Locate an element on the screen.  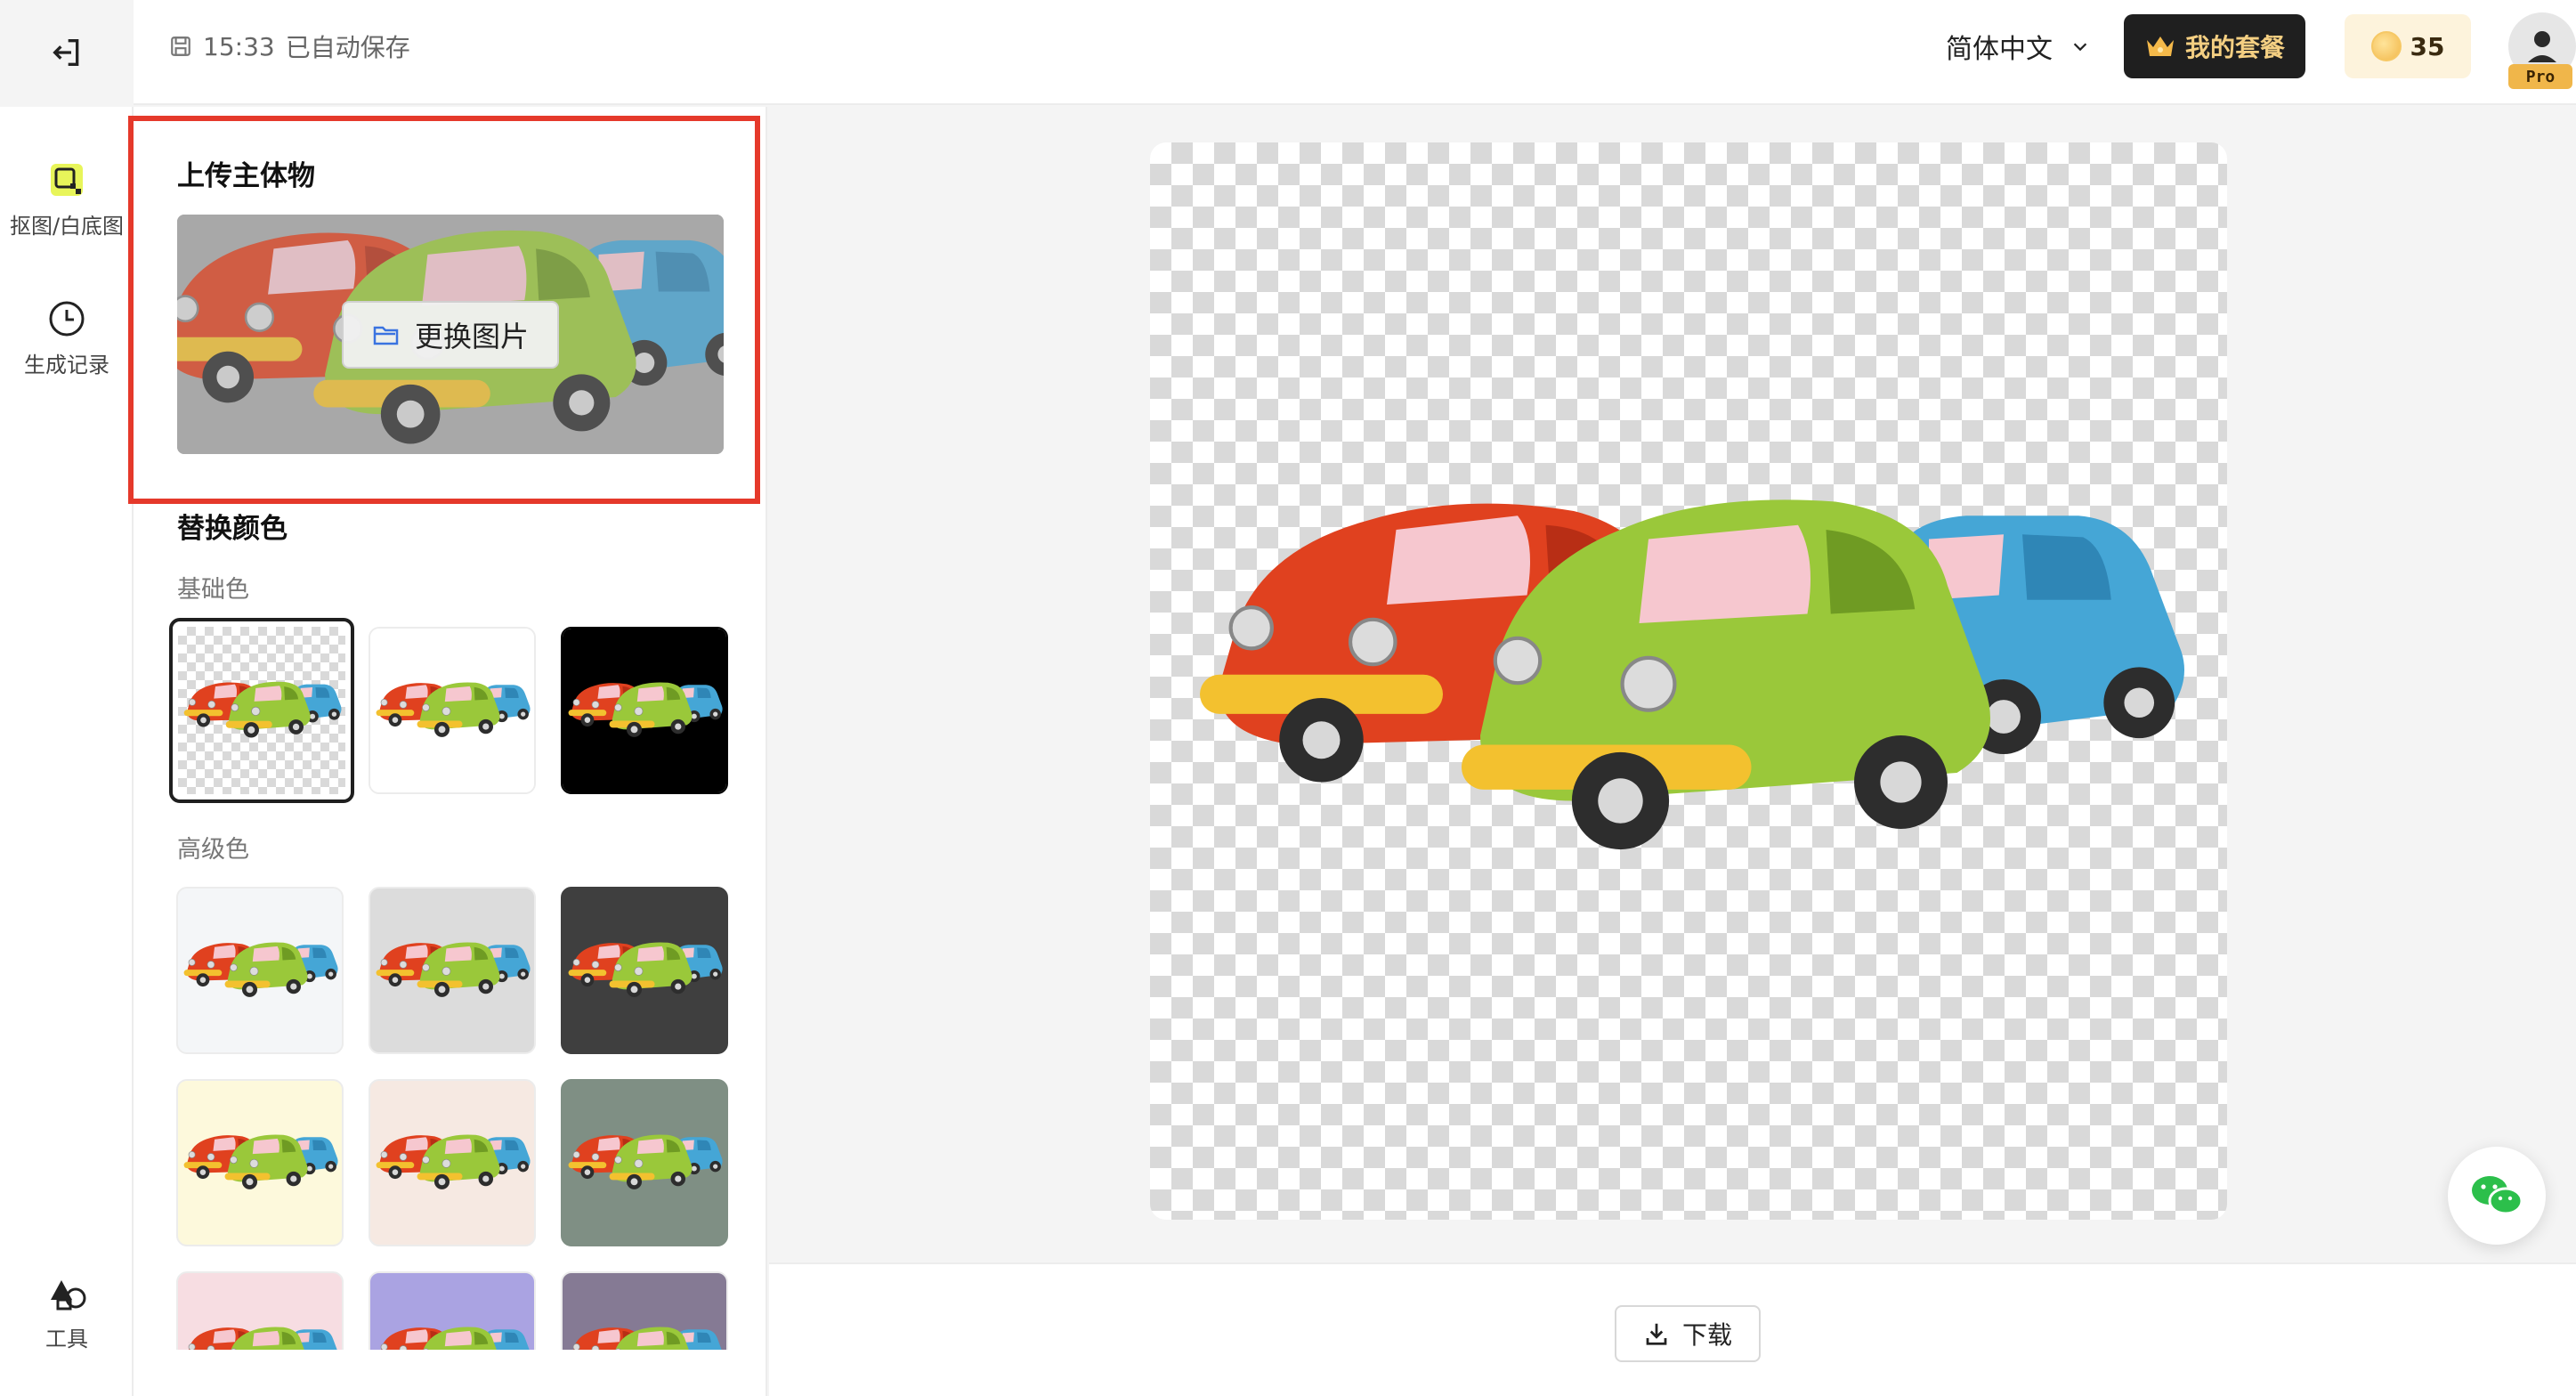
swatch-row-clip is located at coordinates (451, 1307).